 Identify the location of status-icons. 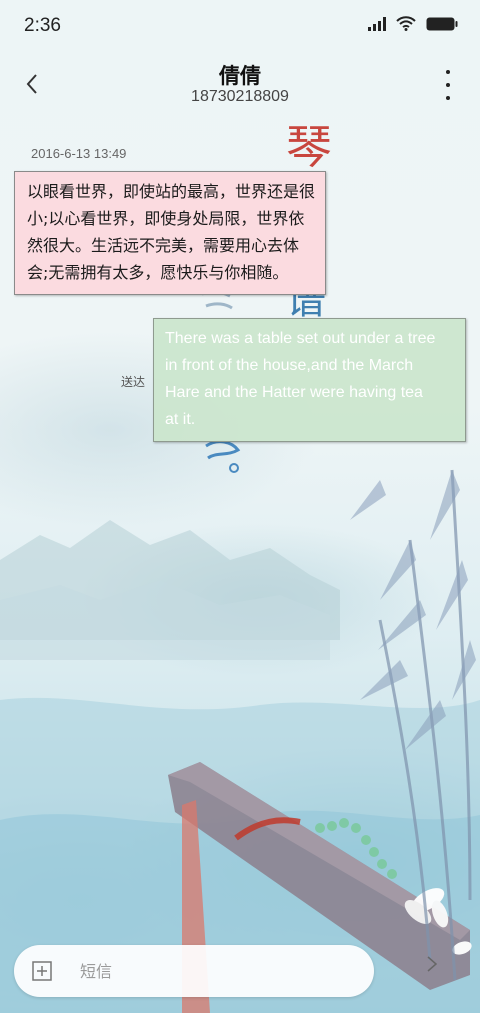
(413, 23).